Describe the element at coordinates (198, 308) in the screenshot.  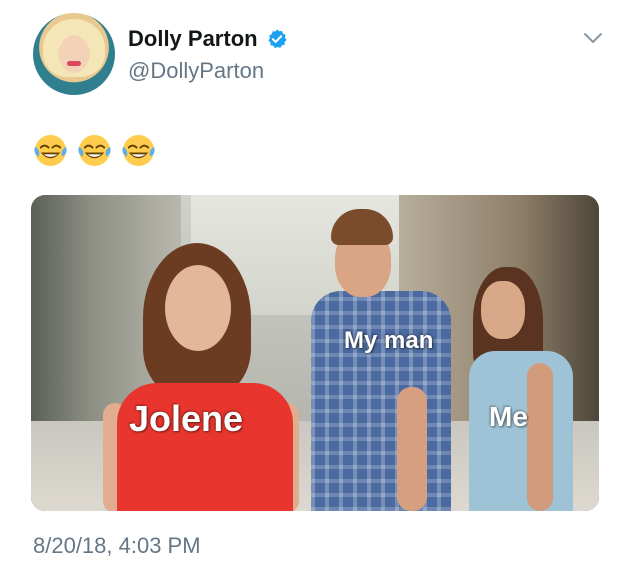
I see `woman-in-red-face` at that location.